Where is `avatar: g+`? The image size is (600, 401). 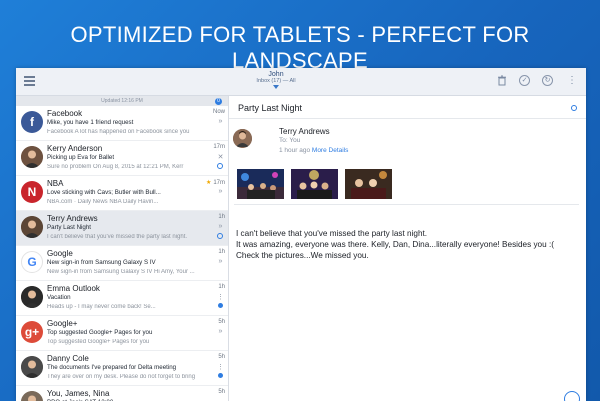 avatar: g+ is located at coordinates (32, 332).